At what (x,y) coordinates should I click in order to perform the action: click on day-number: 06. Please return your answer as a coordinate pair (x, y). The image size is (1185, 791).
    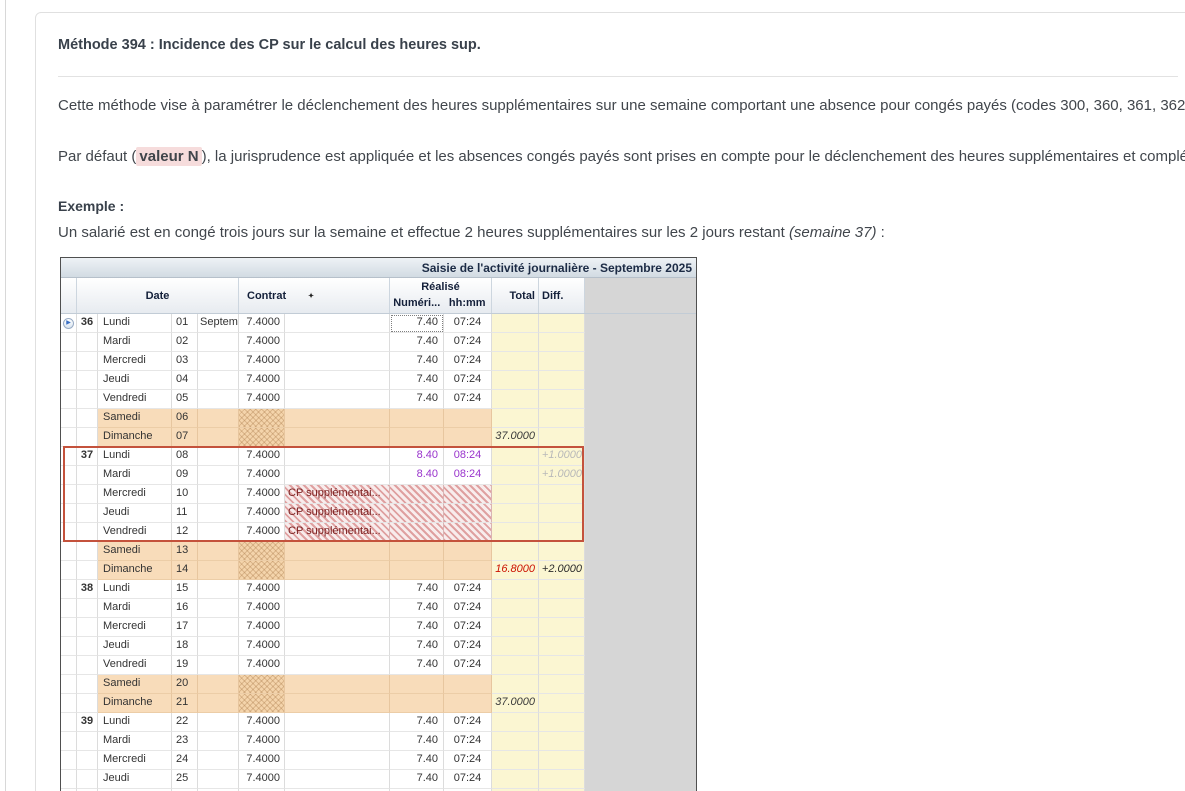
    Looking at the image, I should click on (185, 418).